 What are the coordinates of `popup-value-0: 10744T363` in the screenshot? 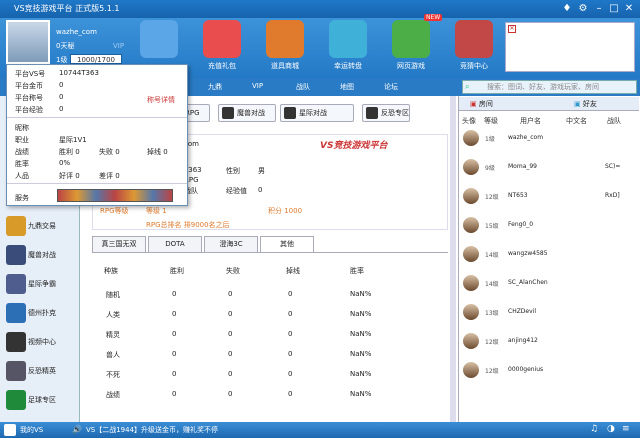 It's located at (79, 73).